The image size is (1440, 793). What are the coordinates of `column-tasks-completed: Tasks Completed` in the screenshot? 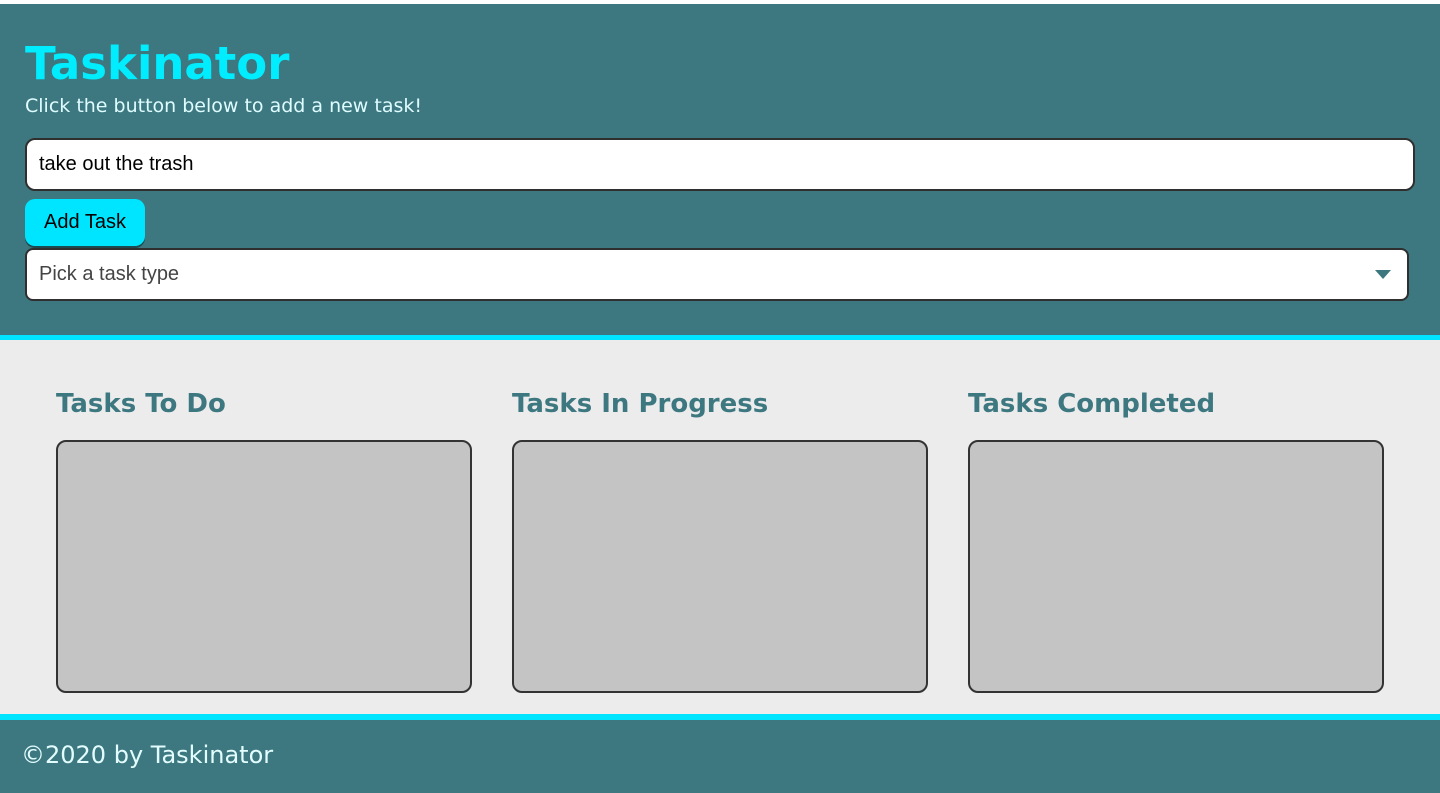 It's located at (1176, 551).